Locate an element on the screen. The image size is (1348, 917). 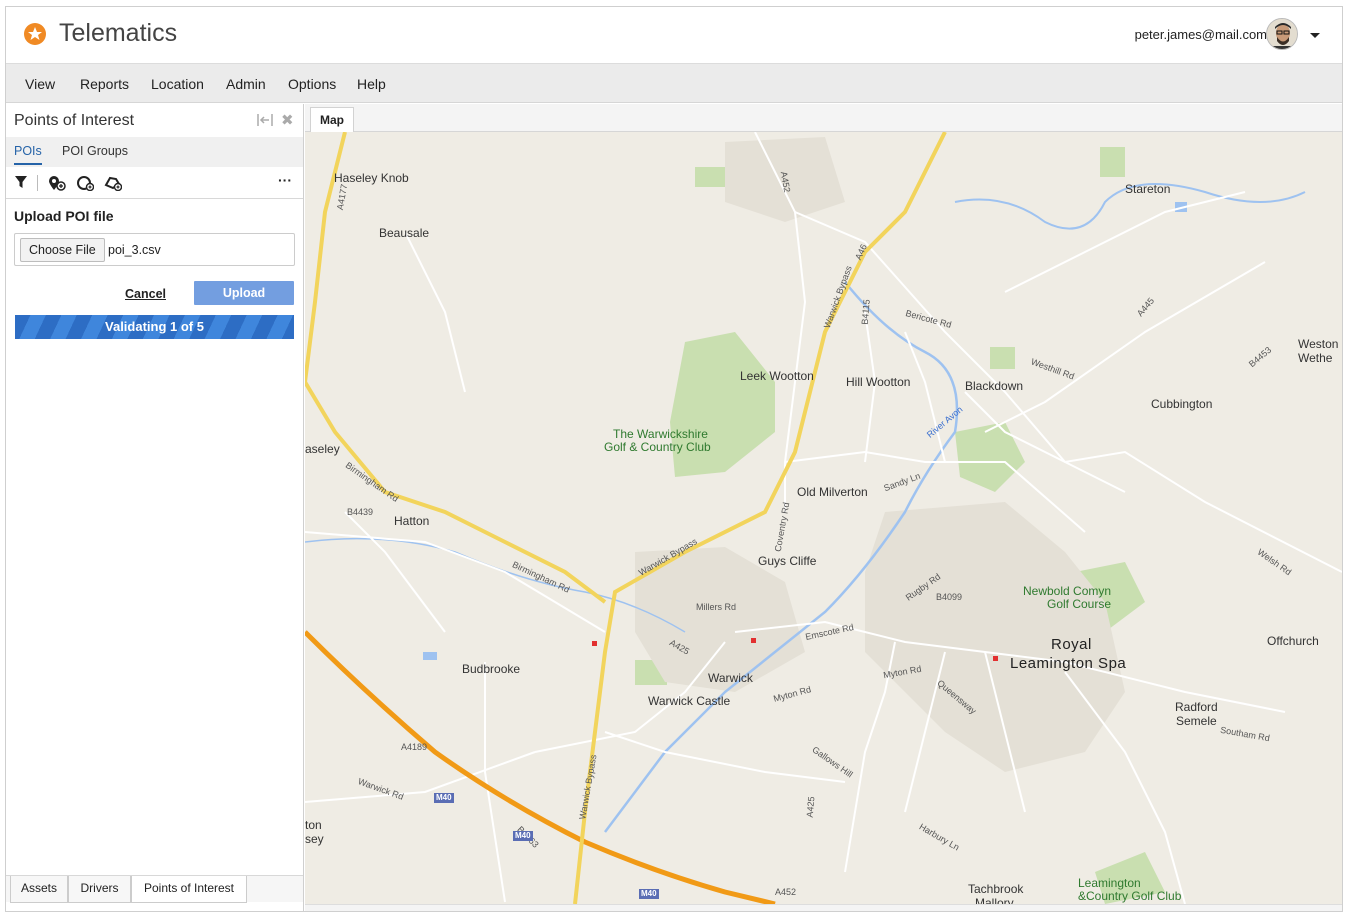
user-menu-chevron-down-icon is located at coordinates (1315, 35).